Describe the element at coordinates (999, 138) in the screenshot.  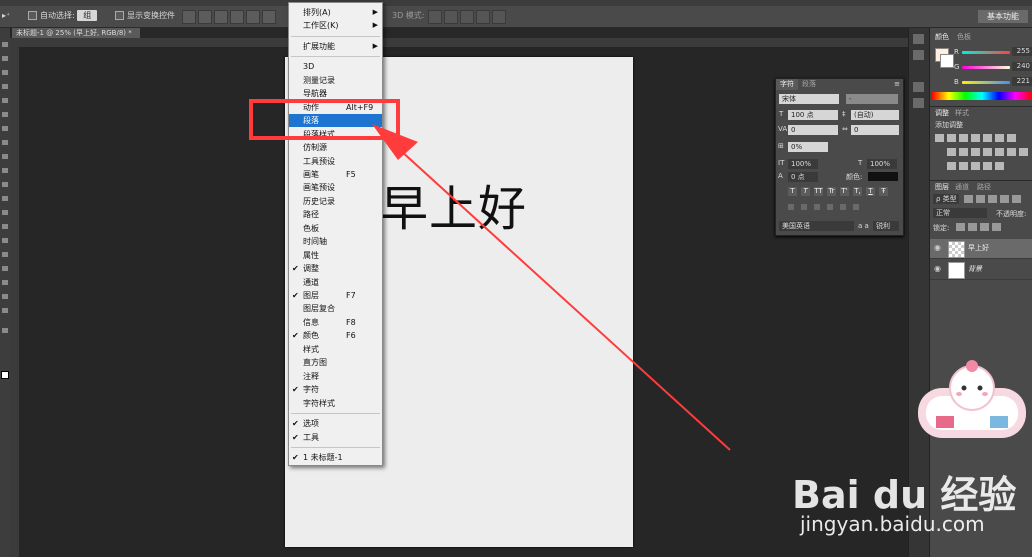
I see `hue-saturation-icon` at that location.